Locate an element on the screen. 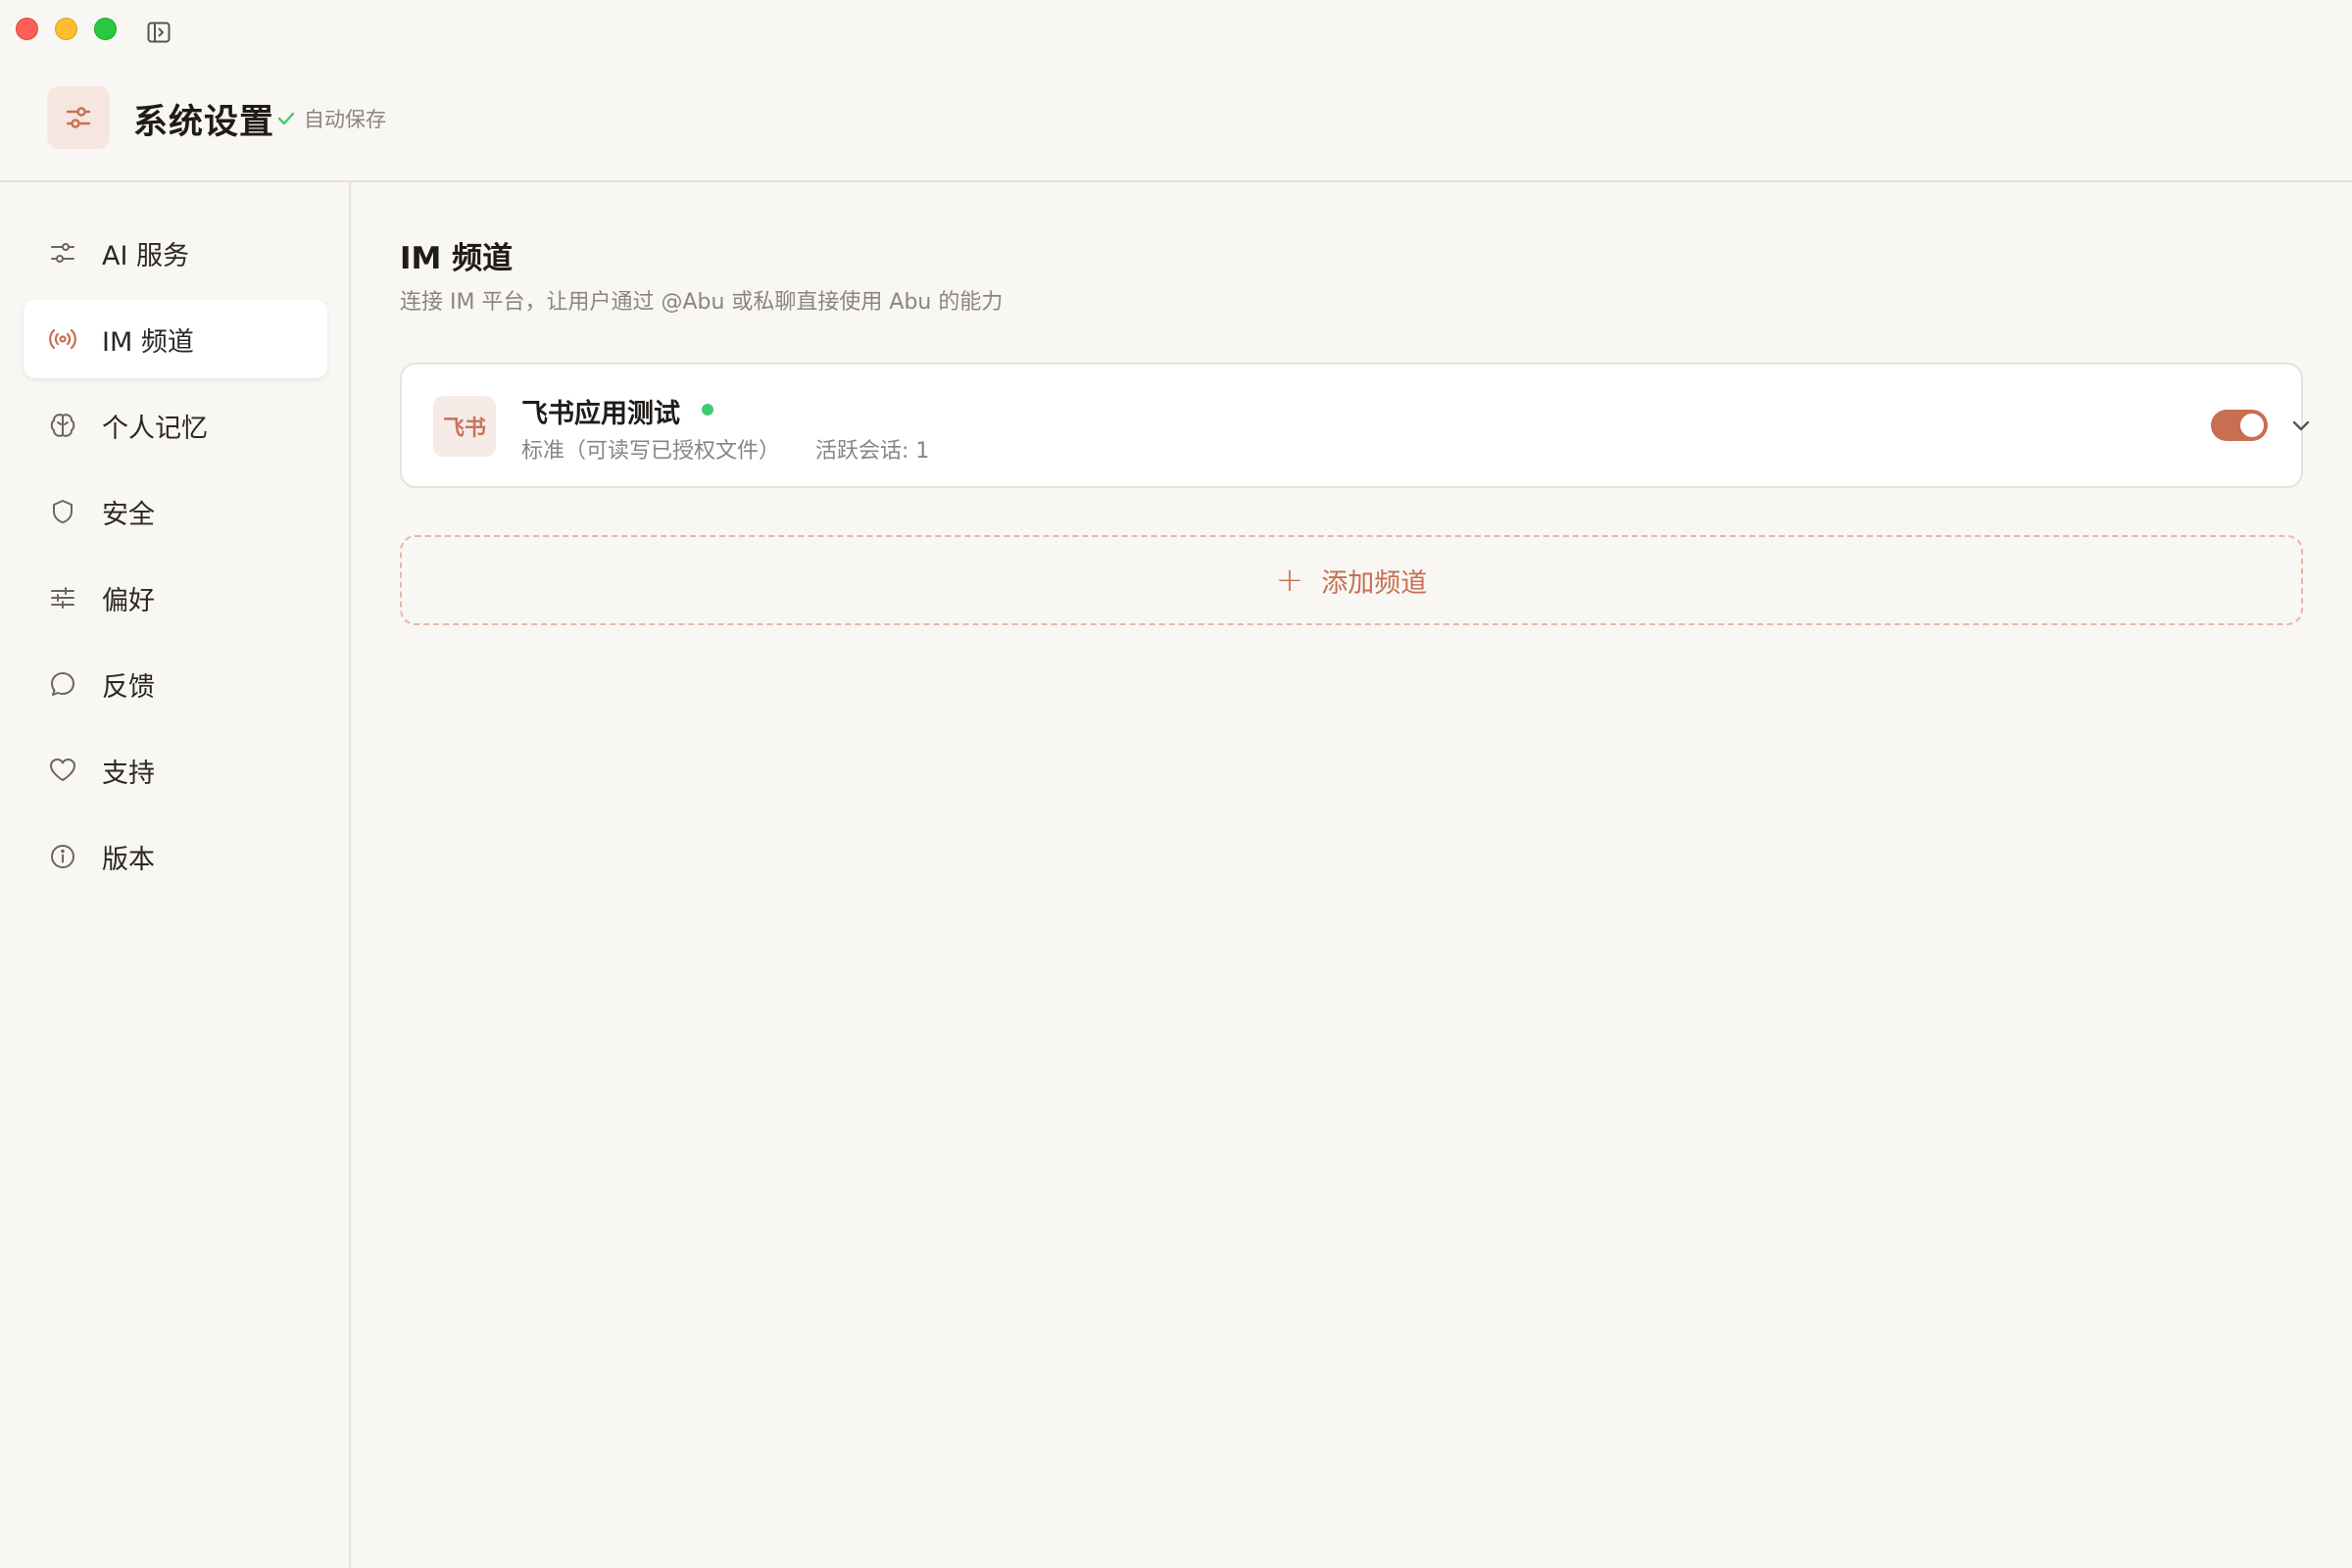  close-window-button is located at coordinates (27, 29).